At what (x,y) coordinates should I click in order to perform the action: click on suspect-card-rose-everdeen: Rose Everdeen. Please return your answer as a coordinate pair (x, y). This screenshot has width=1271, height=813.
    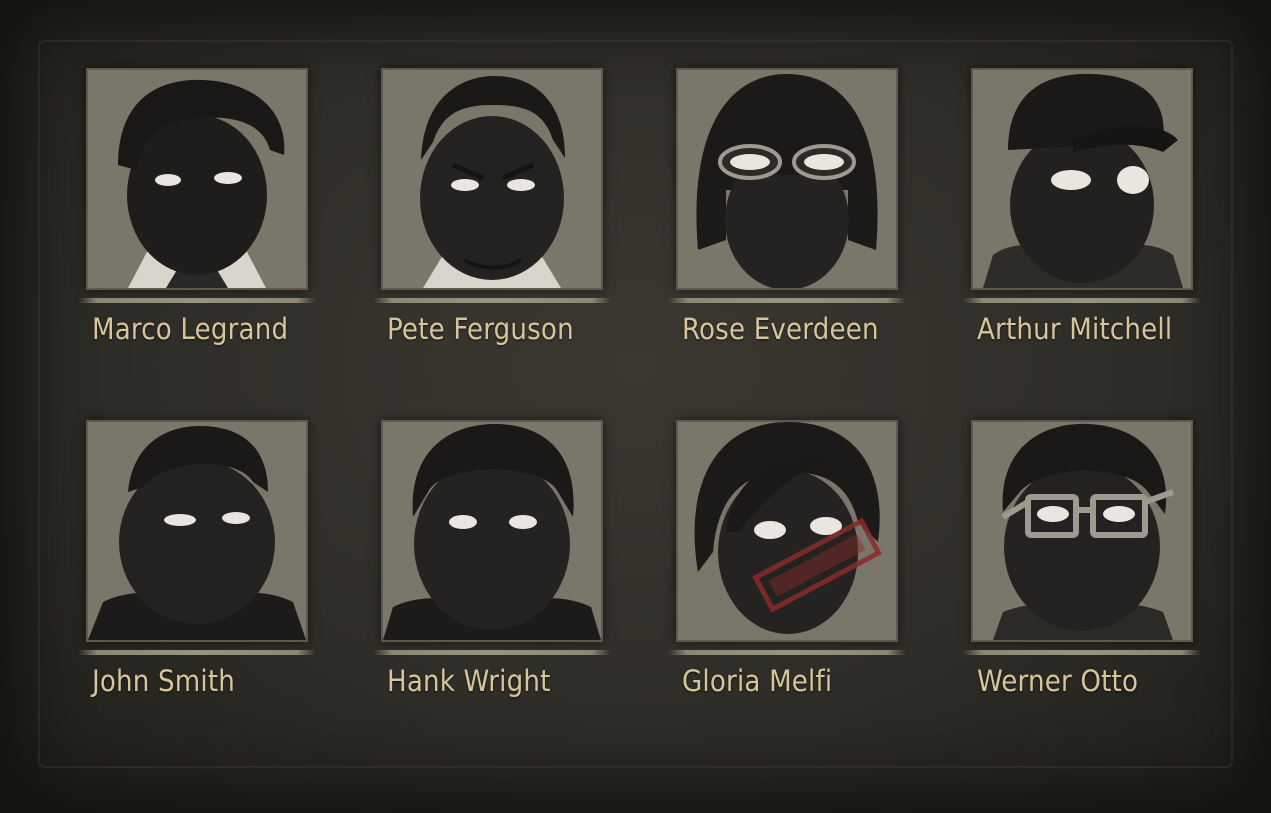
    Looking at the image, I should click on (788, 216).